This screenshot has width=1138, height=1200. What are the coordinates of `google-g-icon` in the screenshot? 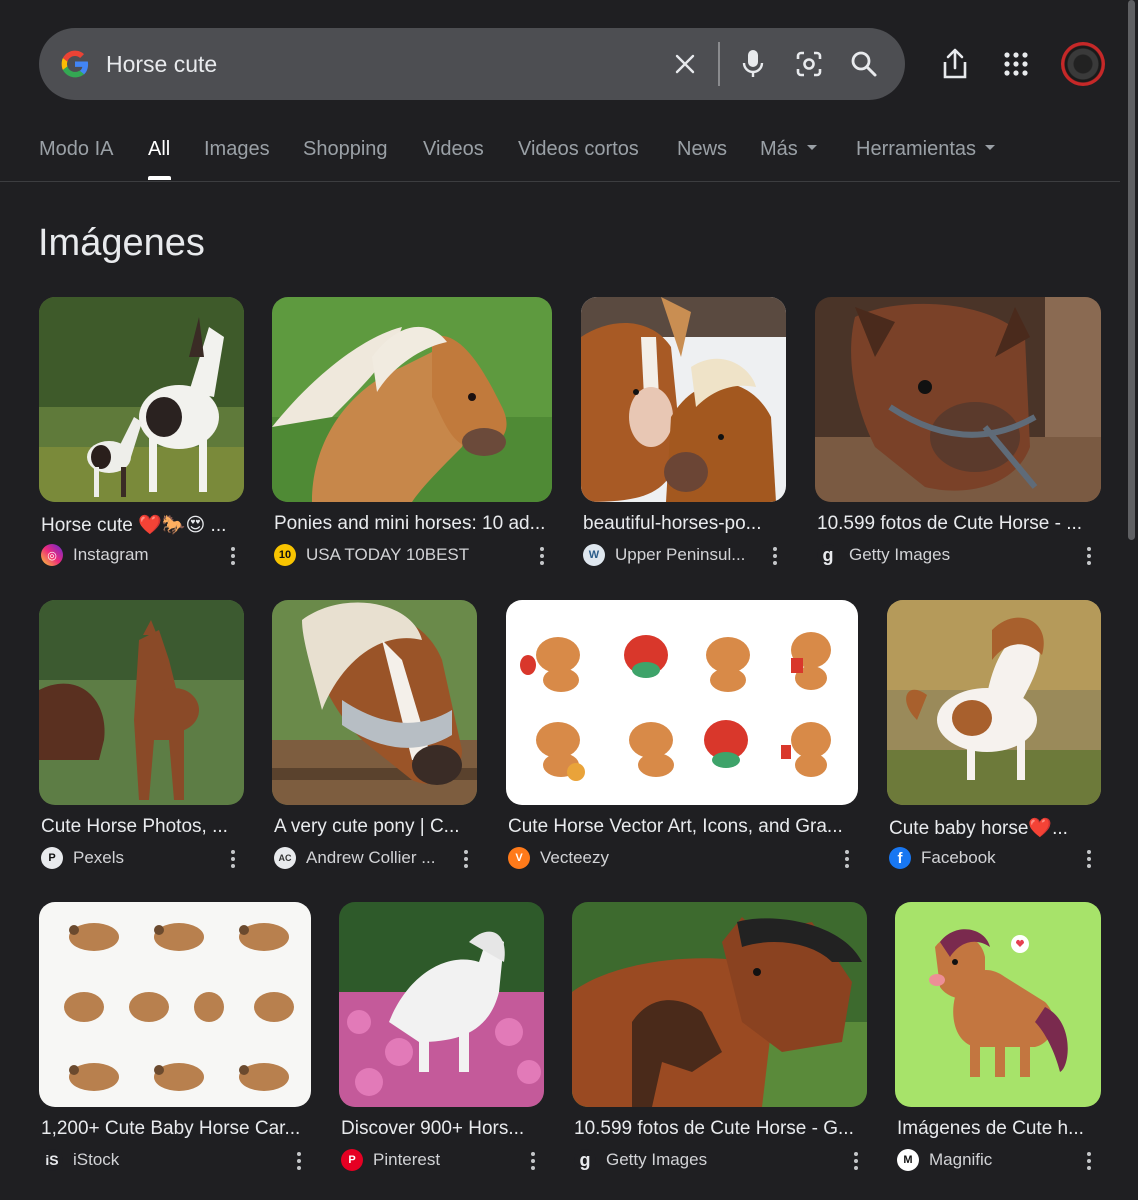 It's located at (75, 64).